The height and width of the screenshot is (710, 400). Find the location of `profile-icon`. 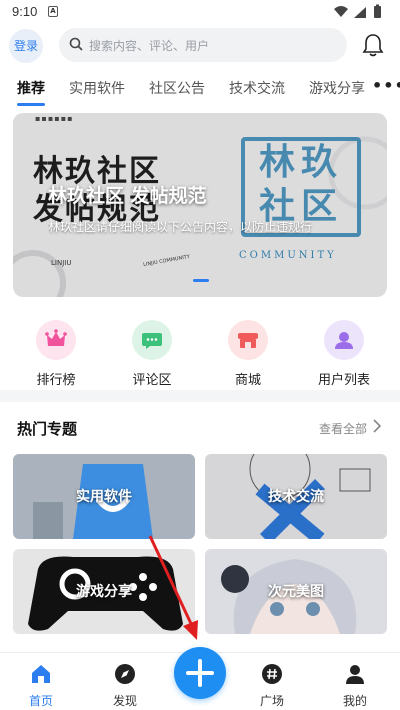

profile-icon is located at coordinates (355, 674).